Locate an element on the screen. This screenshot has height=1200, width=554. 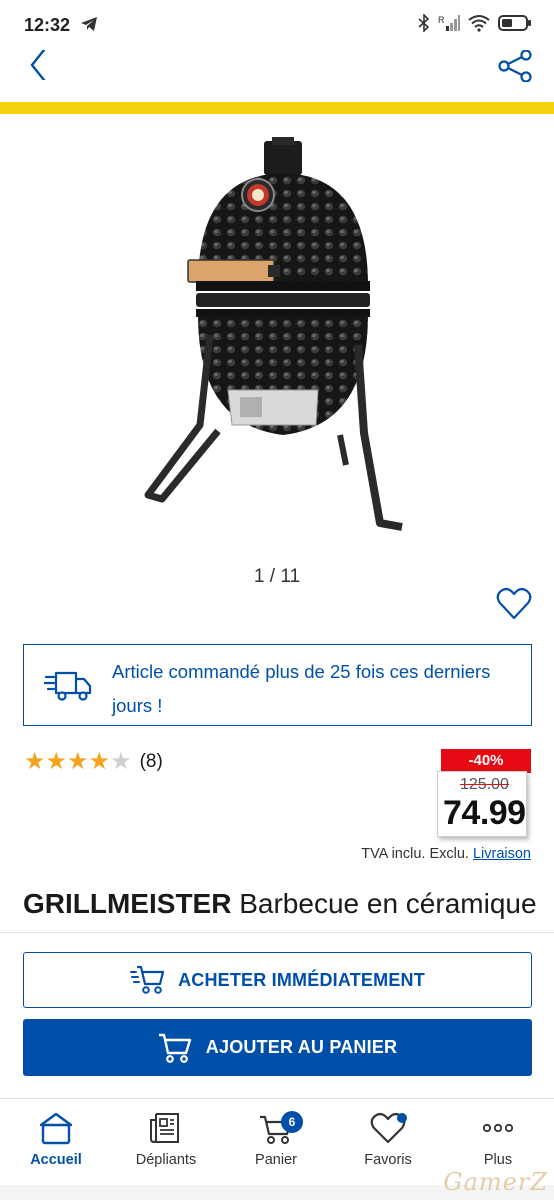
nav-item-favoris: Favoris is located at coordinates (388, 1138).